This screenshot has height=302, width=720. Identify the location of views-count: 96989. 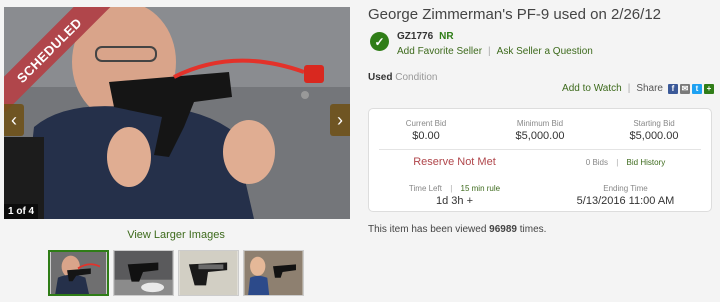
(503, 229).